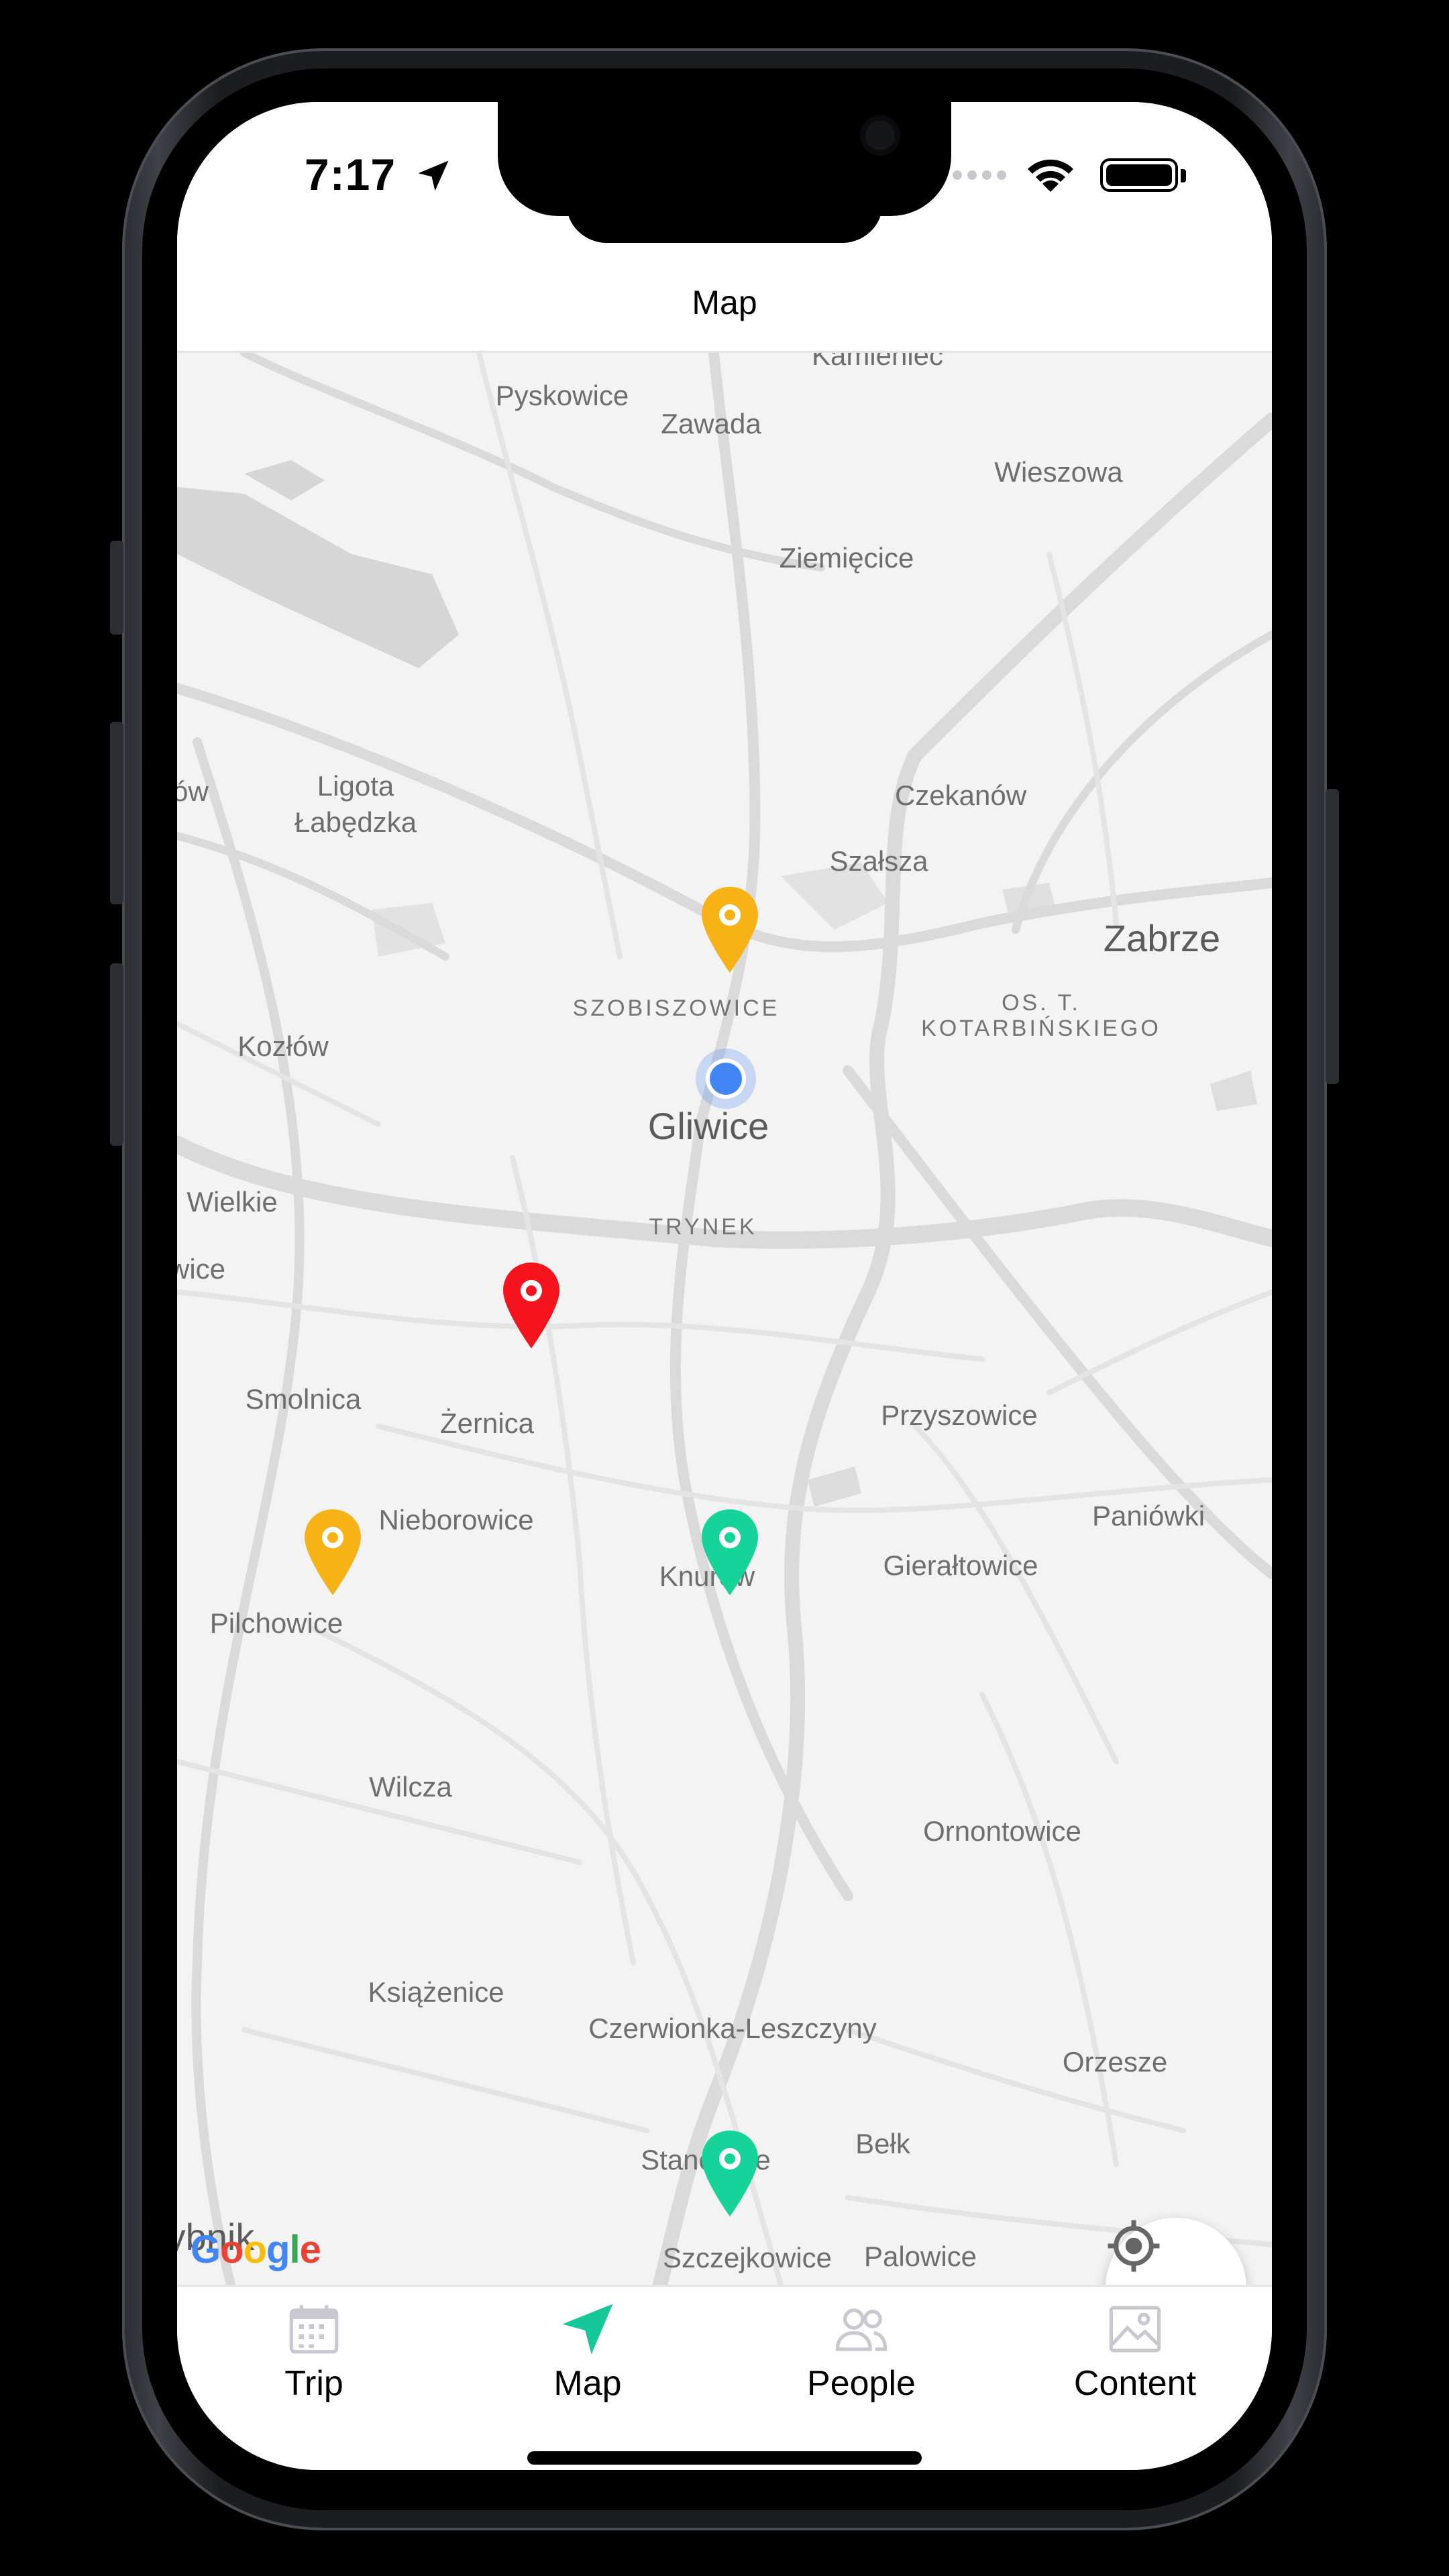 Image resolution: width=1449 pixels, height=2576 pixels. Describe the element at coordinates (1041, 1028) in the screenshot. I see `place-label: KOTARBIŃSKIEGO` at that location.